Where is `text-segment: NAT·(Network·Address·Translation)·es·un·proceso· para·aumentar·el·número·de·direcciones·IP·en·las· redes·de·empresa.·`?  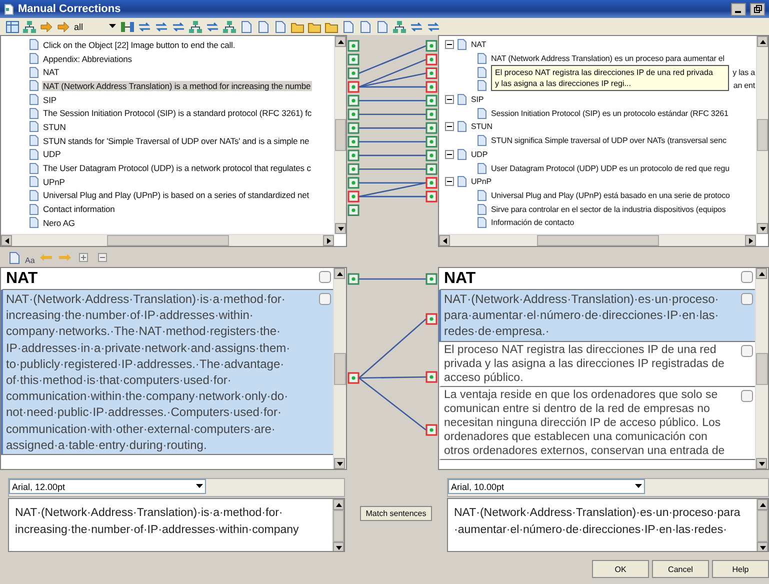
text-segment: NAT·(Network·Address·Translation)·es·un·proceso· para·aumentar·el·número·de·direcciones·IP·en·las· redes·de·empresa.· is located at coordinates (597, 316).